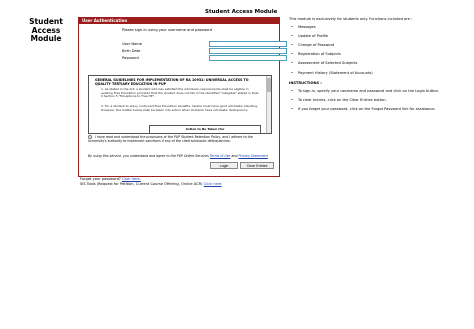 The image size is (474, 329). I want to click on birthdate-label: Birth Date, so click(131, 51).